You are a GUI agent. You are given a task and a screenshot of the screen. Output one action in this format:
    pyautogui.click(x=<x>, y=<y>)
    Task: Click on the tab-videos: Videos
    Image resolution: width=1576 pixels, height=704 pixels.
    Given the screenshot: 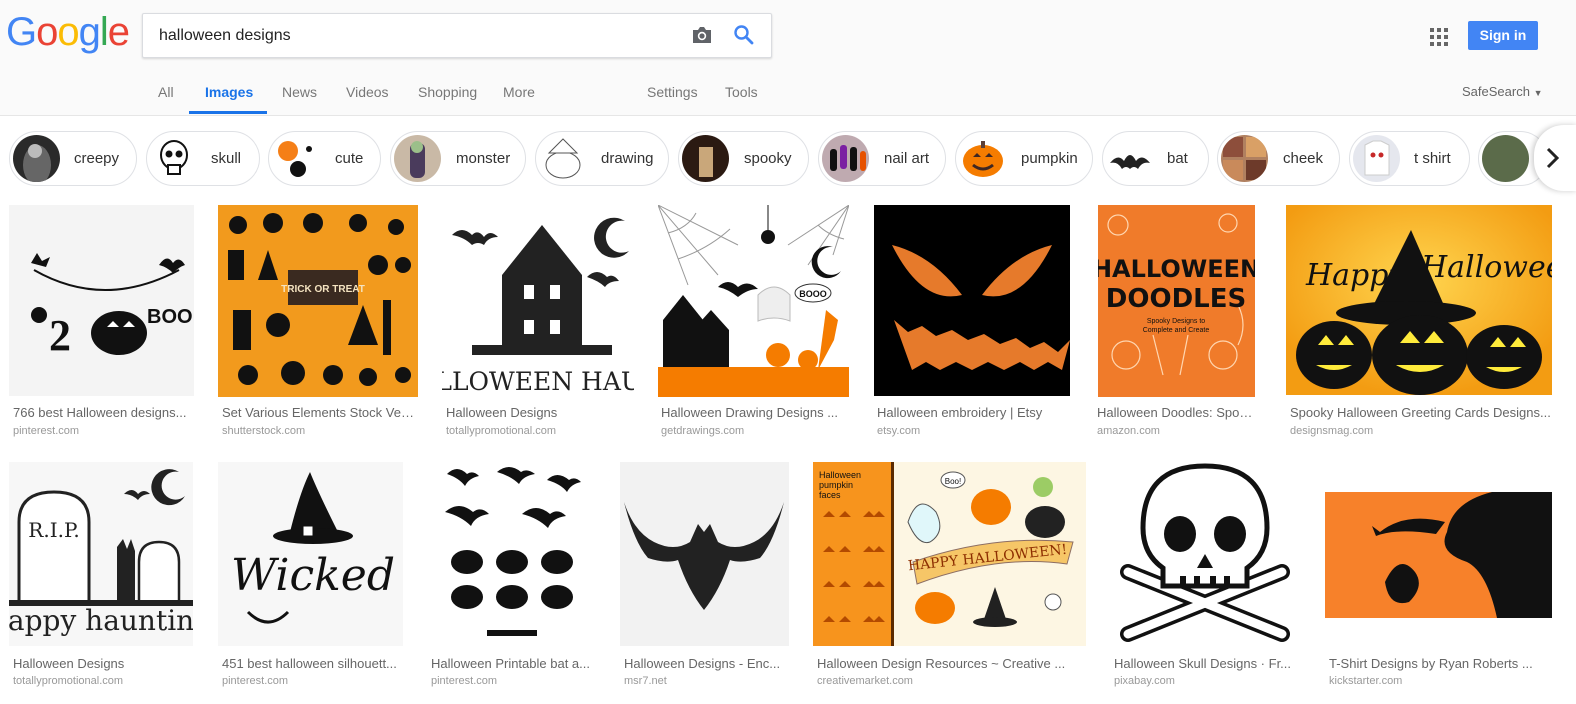 What is the action you would take?
    pyautogui.click(x=367, y=92)
    